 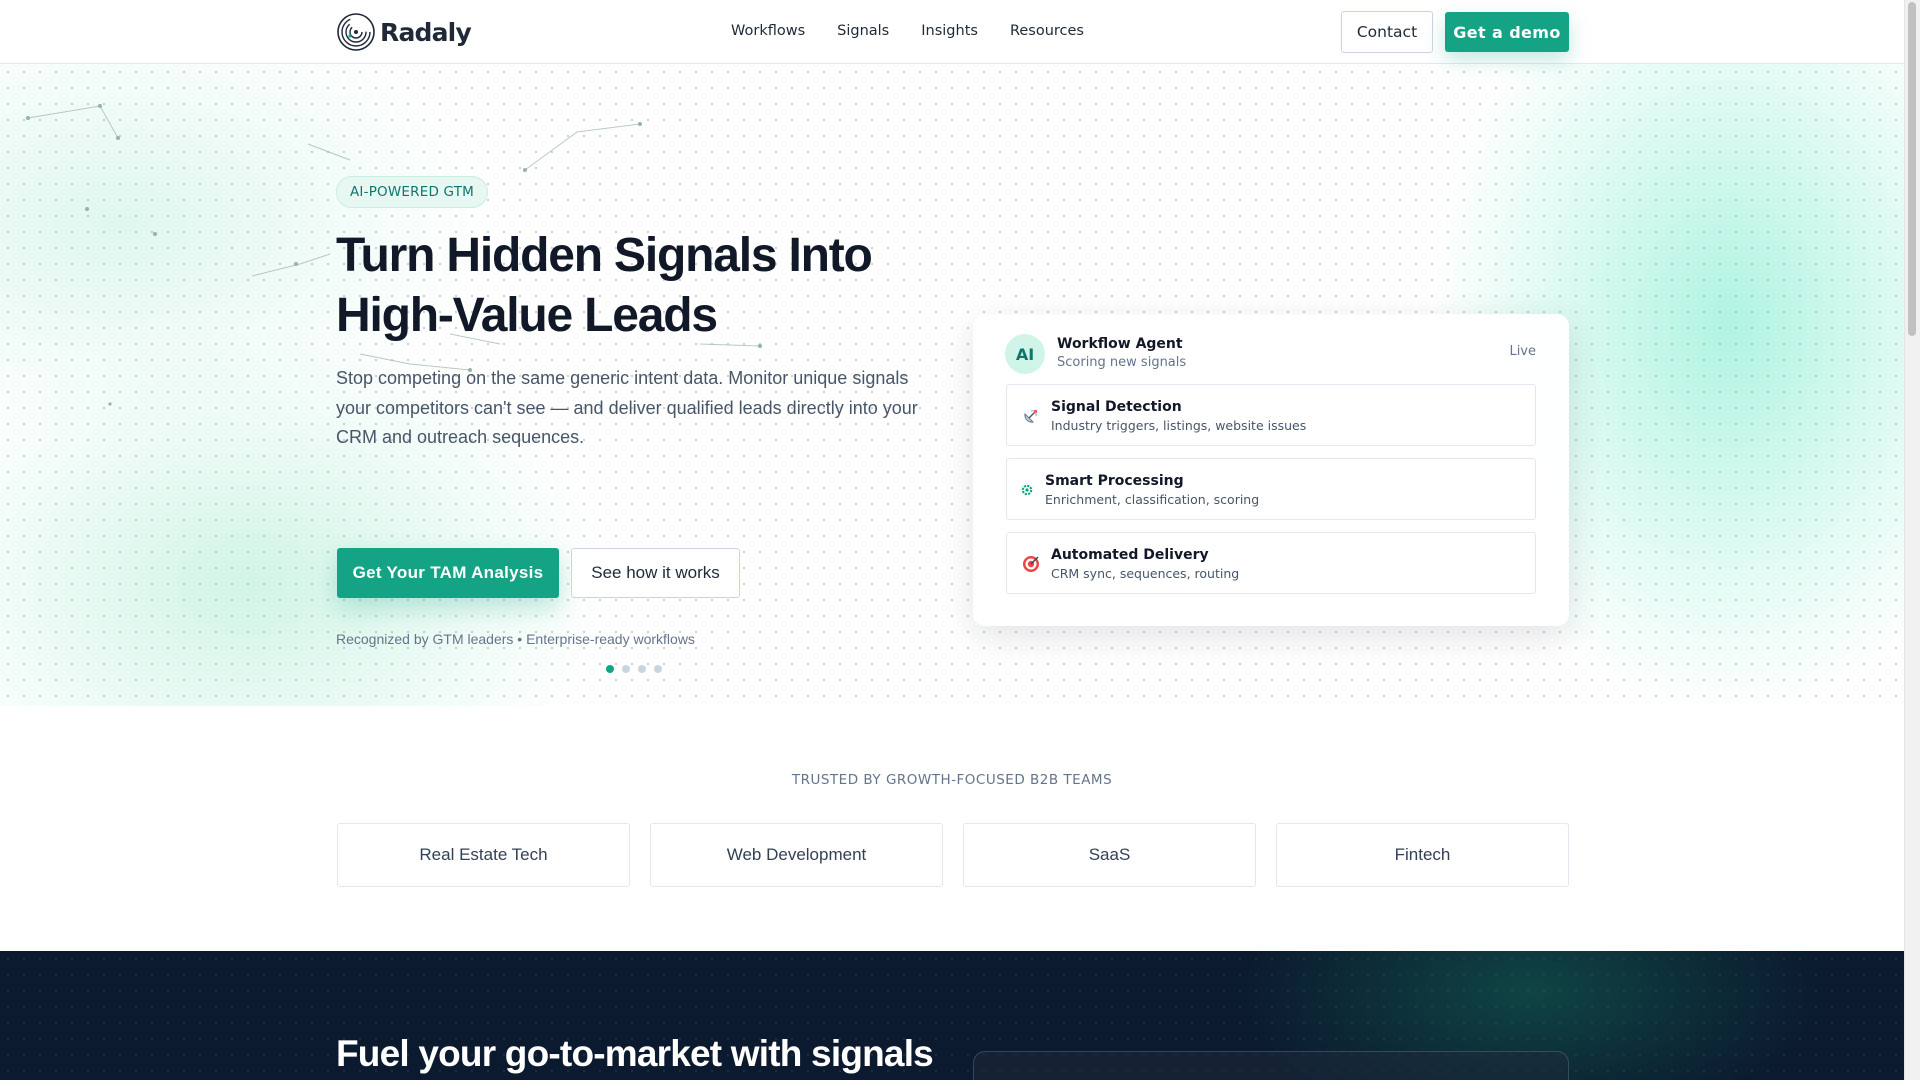 I want to click on get-tam-analysis-button: Get Your TAM Analysis, so click(x=448, y=573).